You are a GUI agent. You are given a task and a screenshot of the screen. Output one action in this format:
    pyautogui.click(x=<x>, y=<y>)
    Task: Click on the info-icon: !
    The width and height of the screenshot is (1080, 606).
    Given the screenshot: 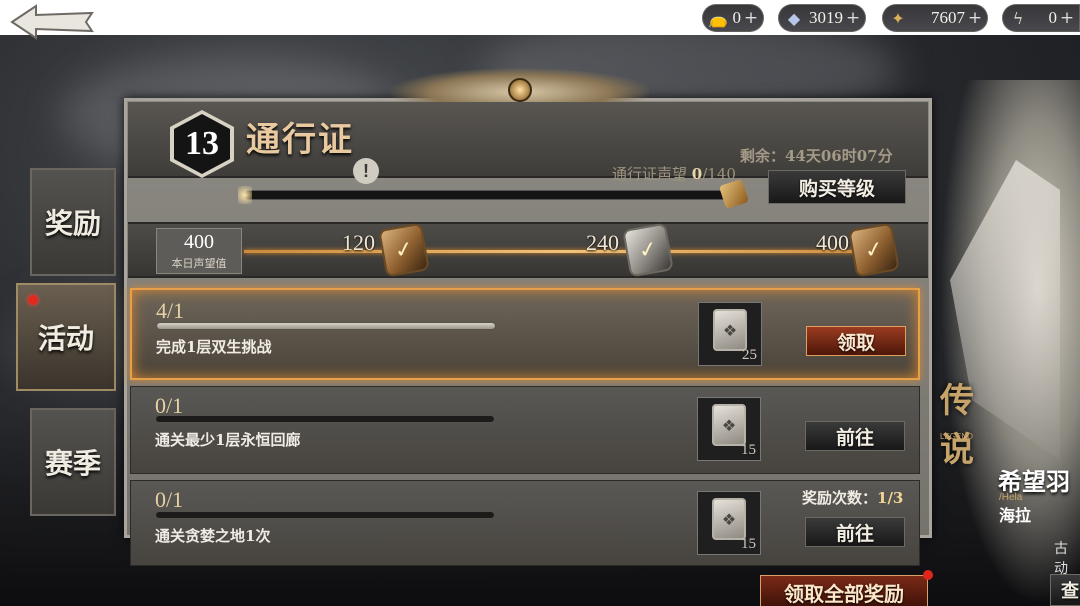 What is the action you would take?
    pyautogui.click(x=366, y=171)
    